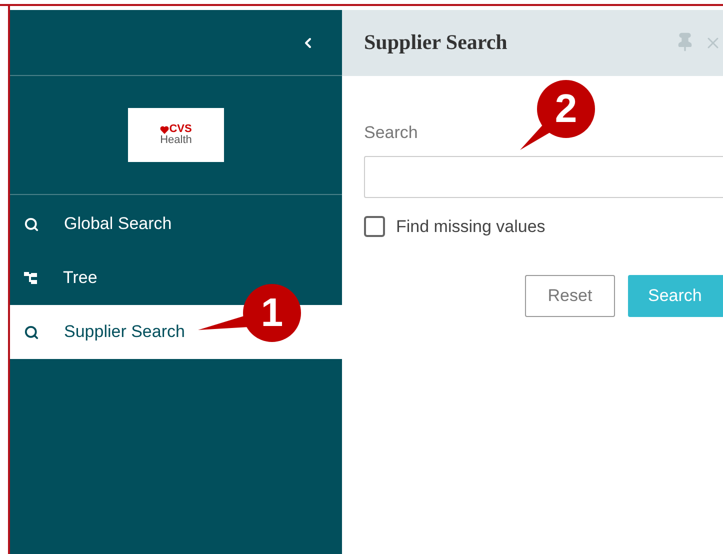 The width and height of the screenshot is (723, 554). What do you see at coordinates (180, 129) in the screenshot?
I see `logo-brand: CVS` at bounding box center [180, 129].